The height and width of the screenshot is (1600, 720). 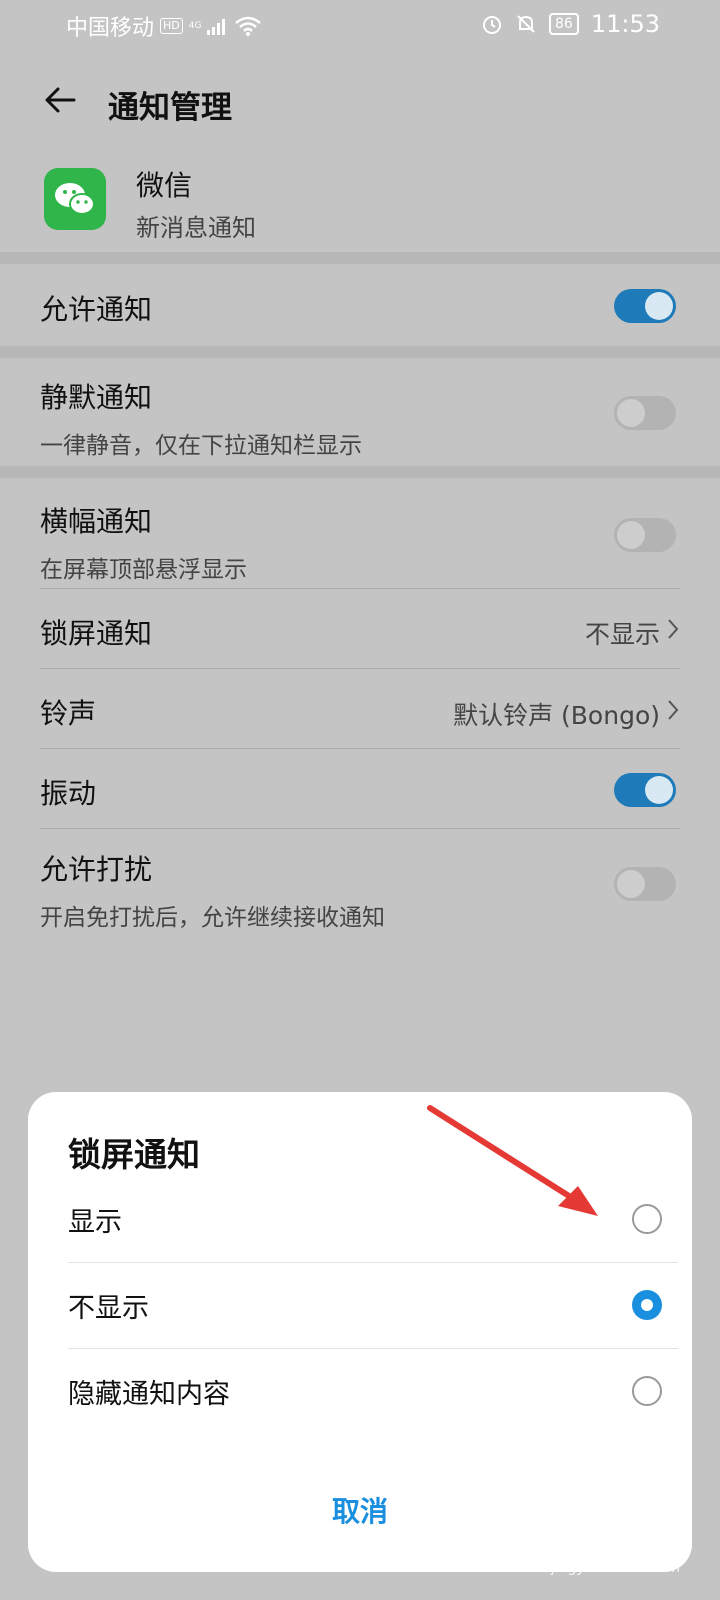 I want to click on alarm-icon, so click(x=492, y=25).